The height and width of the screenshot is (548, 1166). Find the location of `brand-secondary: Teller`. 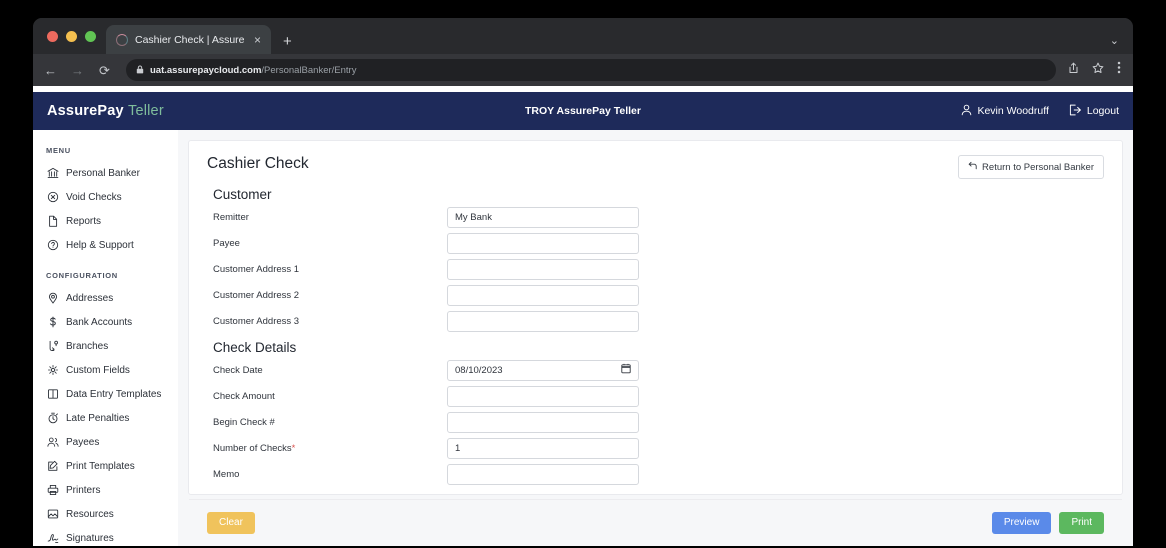

brand-secondary: Teller is located at coordinates (146, 111).